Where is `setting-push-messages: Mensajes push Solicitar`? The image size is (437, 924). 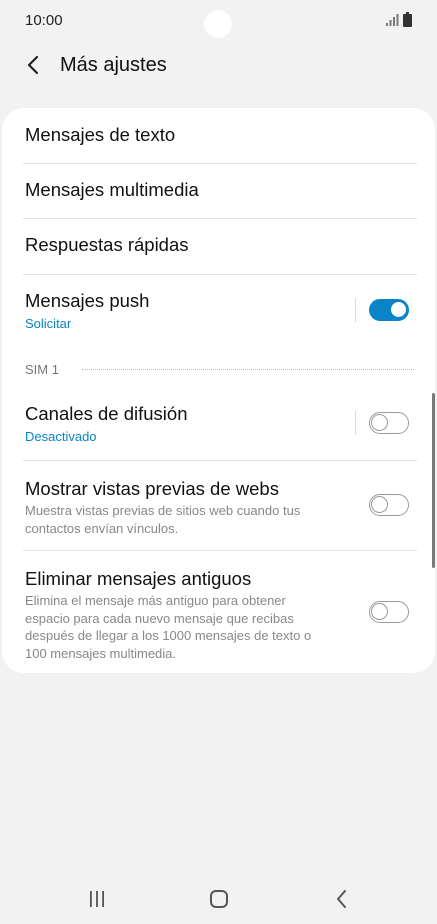
setting-push-messages: Mensajes push Solicitar is located at coordinates (185, 311).